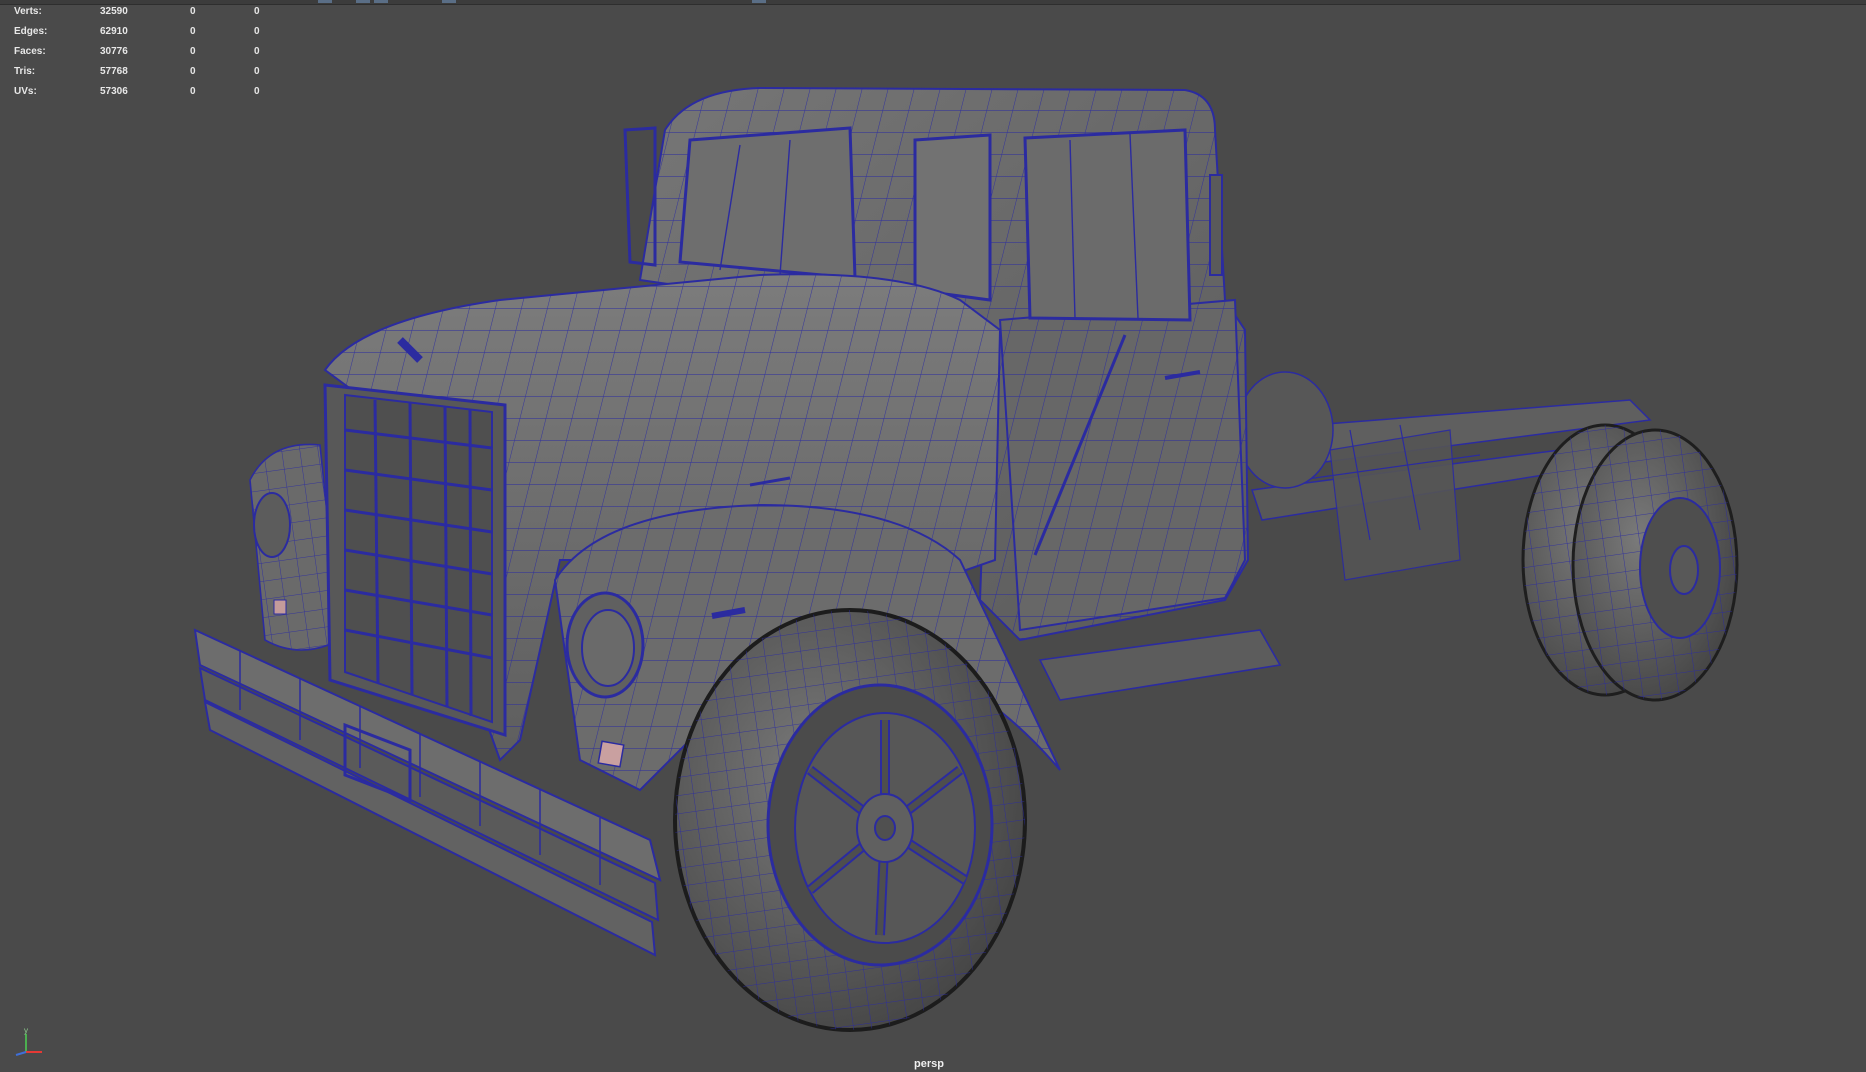 This screenshot has width=1866, height=1072. I want to click on hud-label: UVs:, so click(25, 91).